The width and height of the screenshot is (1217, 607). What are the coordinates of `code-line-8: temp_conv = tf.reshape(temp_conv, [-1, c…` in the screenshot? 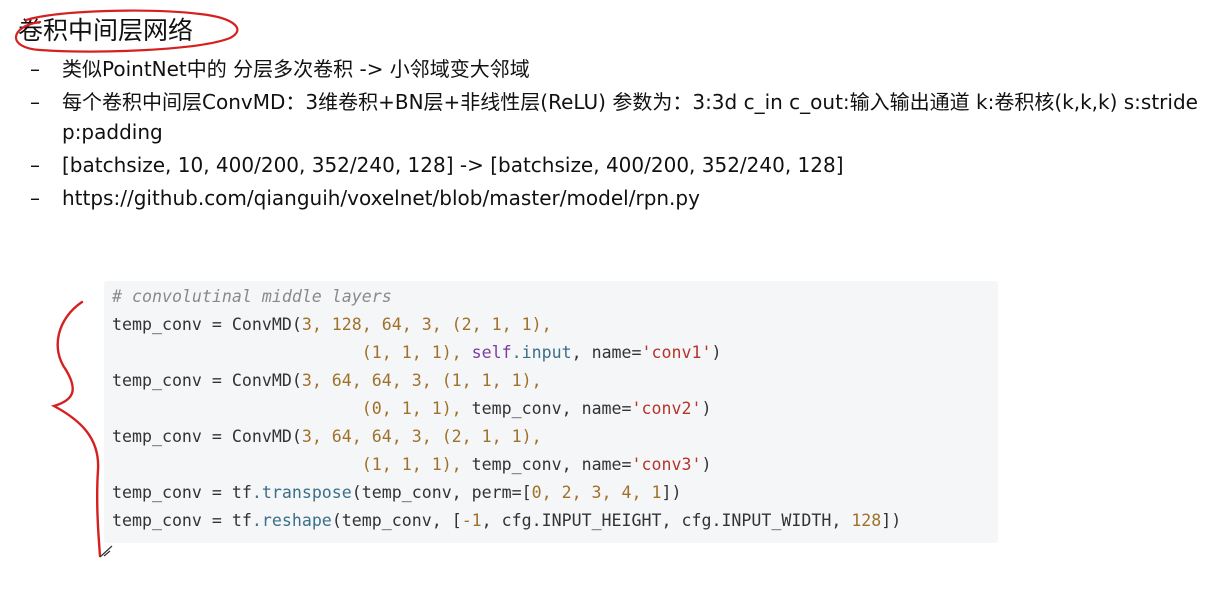 It's located at (507, 520).